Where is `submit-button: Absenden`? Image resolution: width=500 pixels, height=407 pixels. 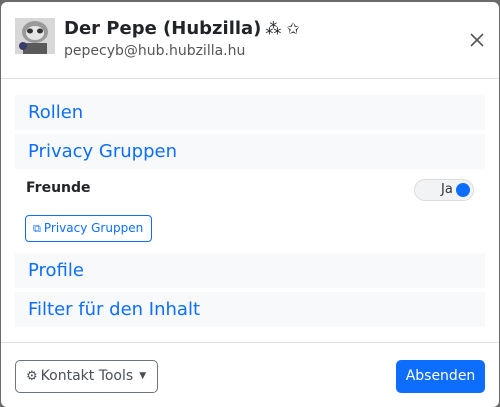 submit-button: Absenden is located at coordinates (440, 376).